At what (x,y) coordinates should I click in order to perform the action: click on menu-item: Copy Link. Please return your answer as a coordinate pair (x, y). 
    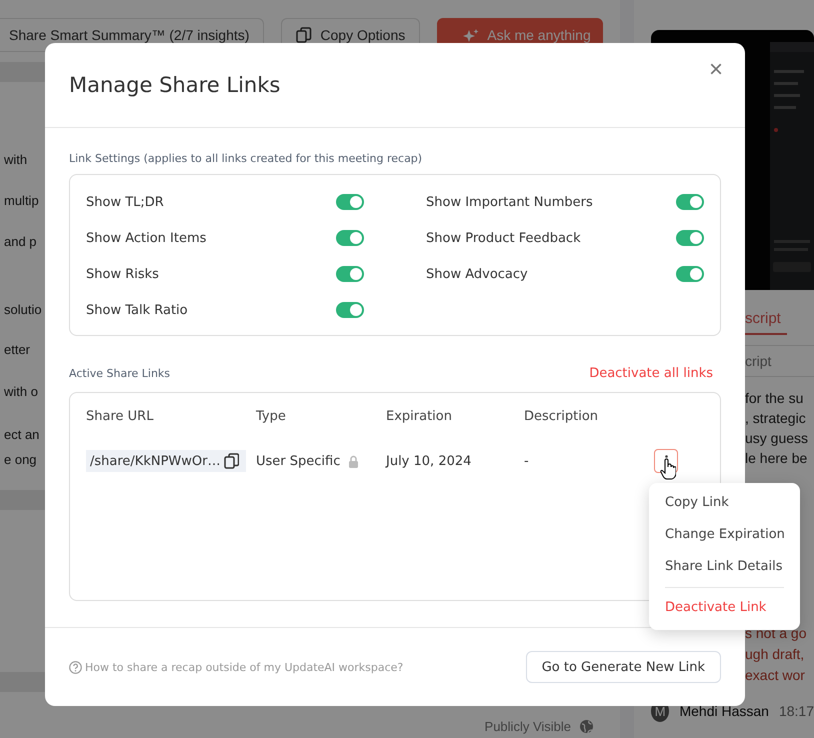
    Looking at the image, I should click on (724, 507).